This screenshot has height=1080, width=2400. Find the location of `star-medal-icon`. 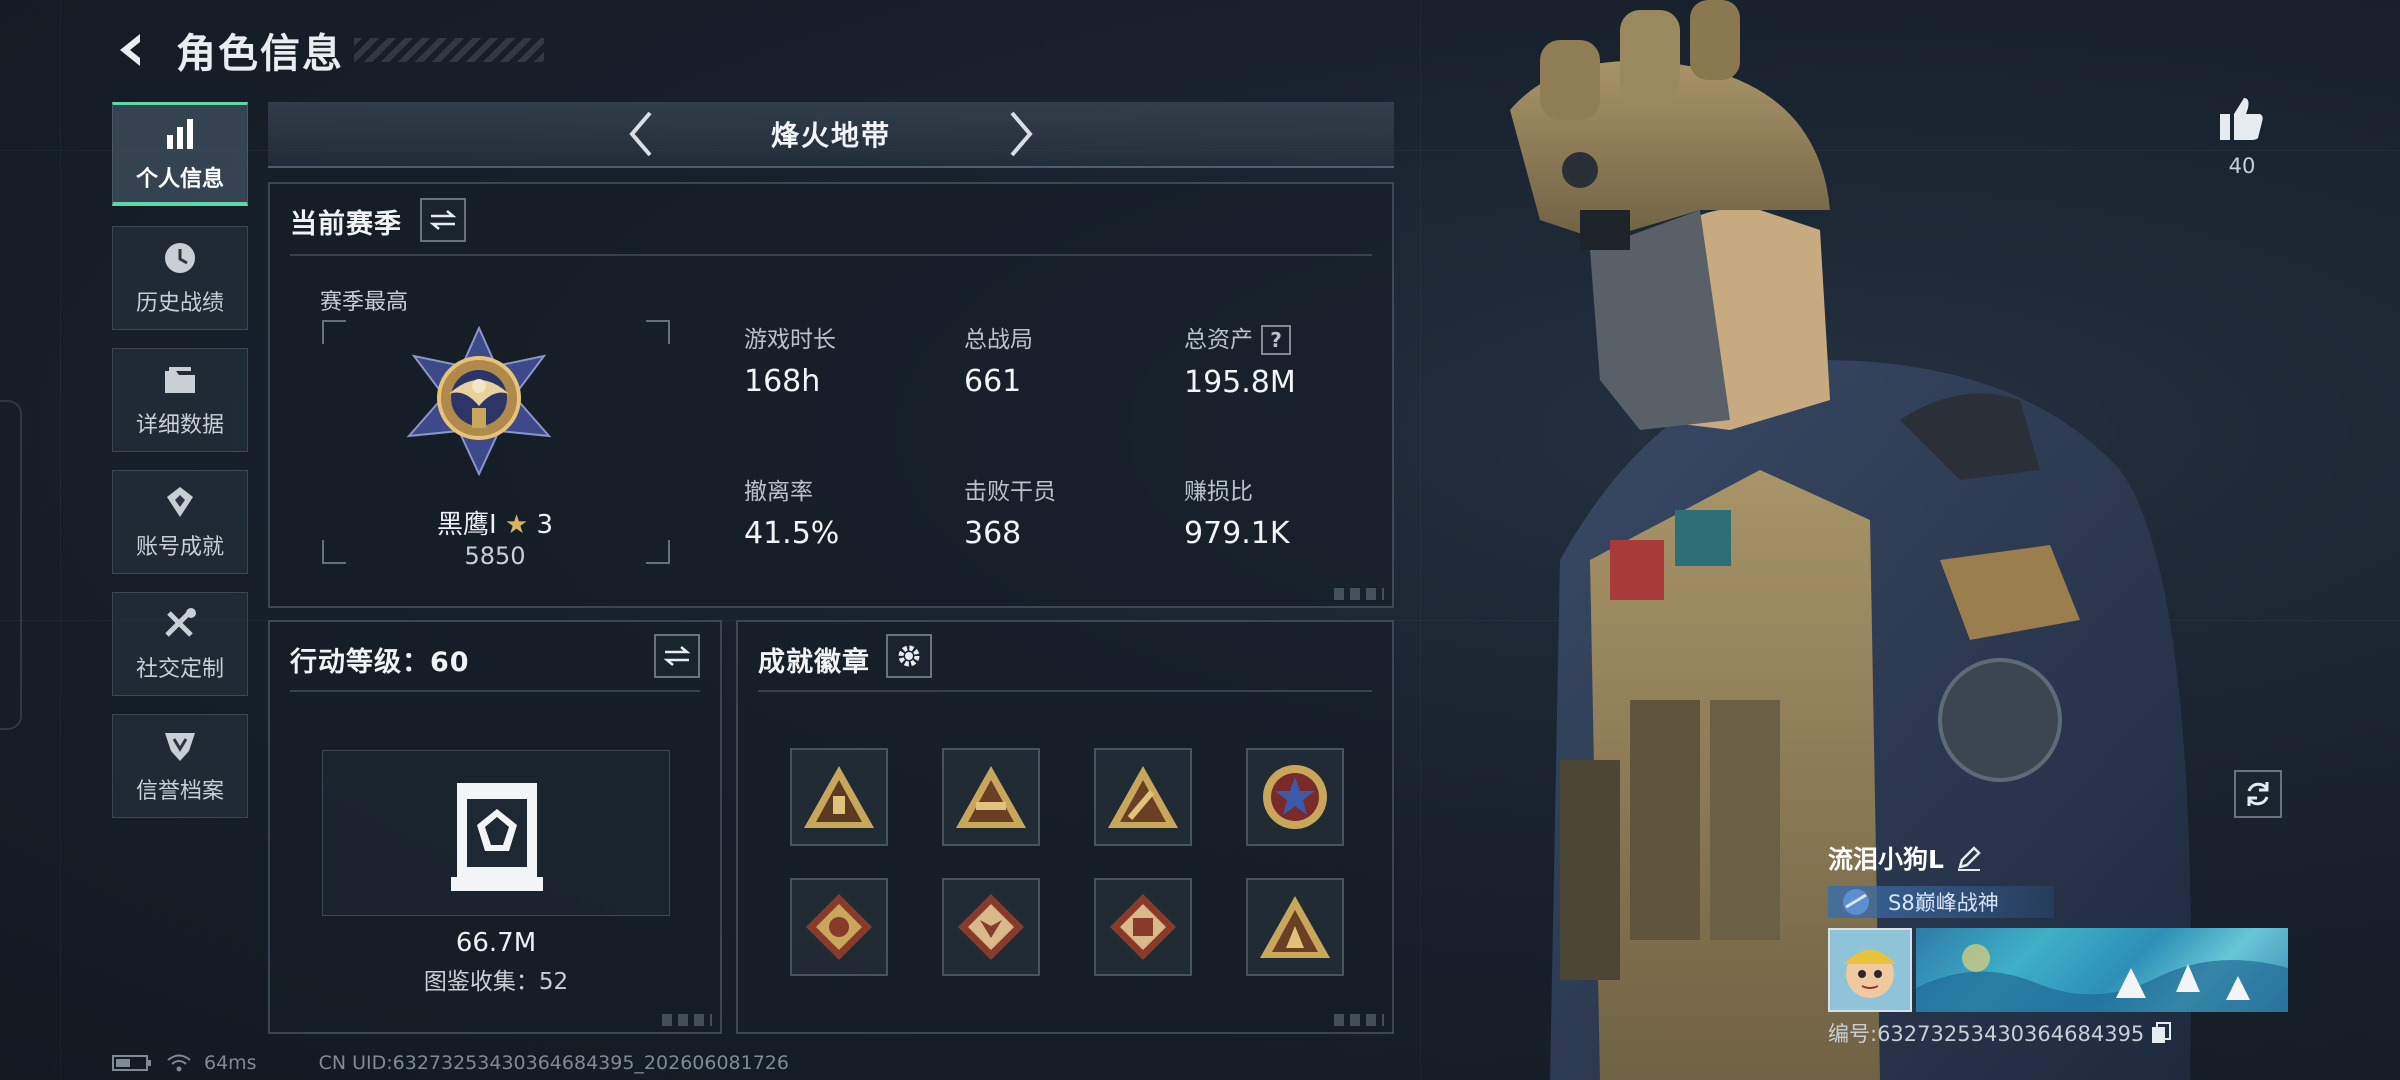

star-medal-icon is located at coordinates (1295, 797).